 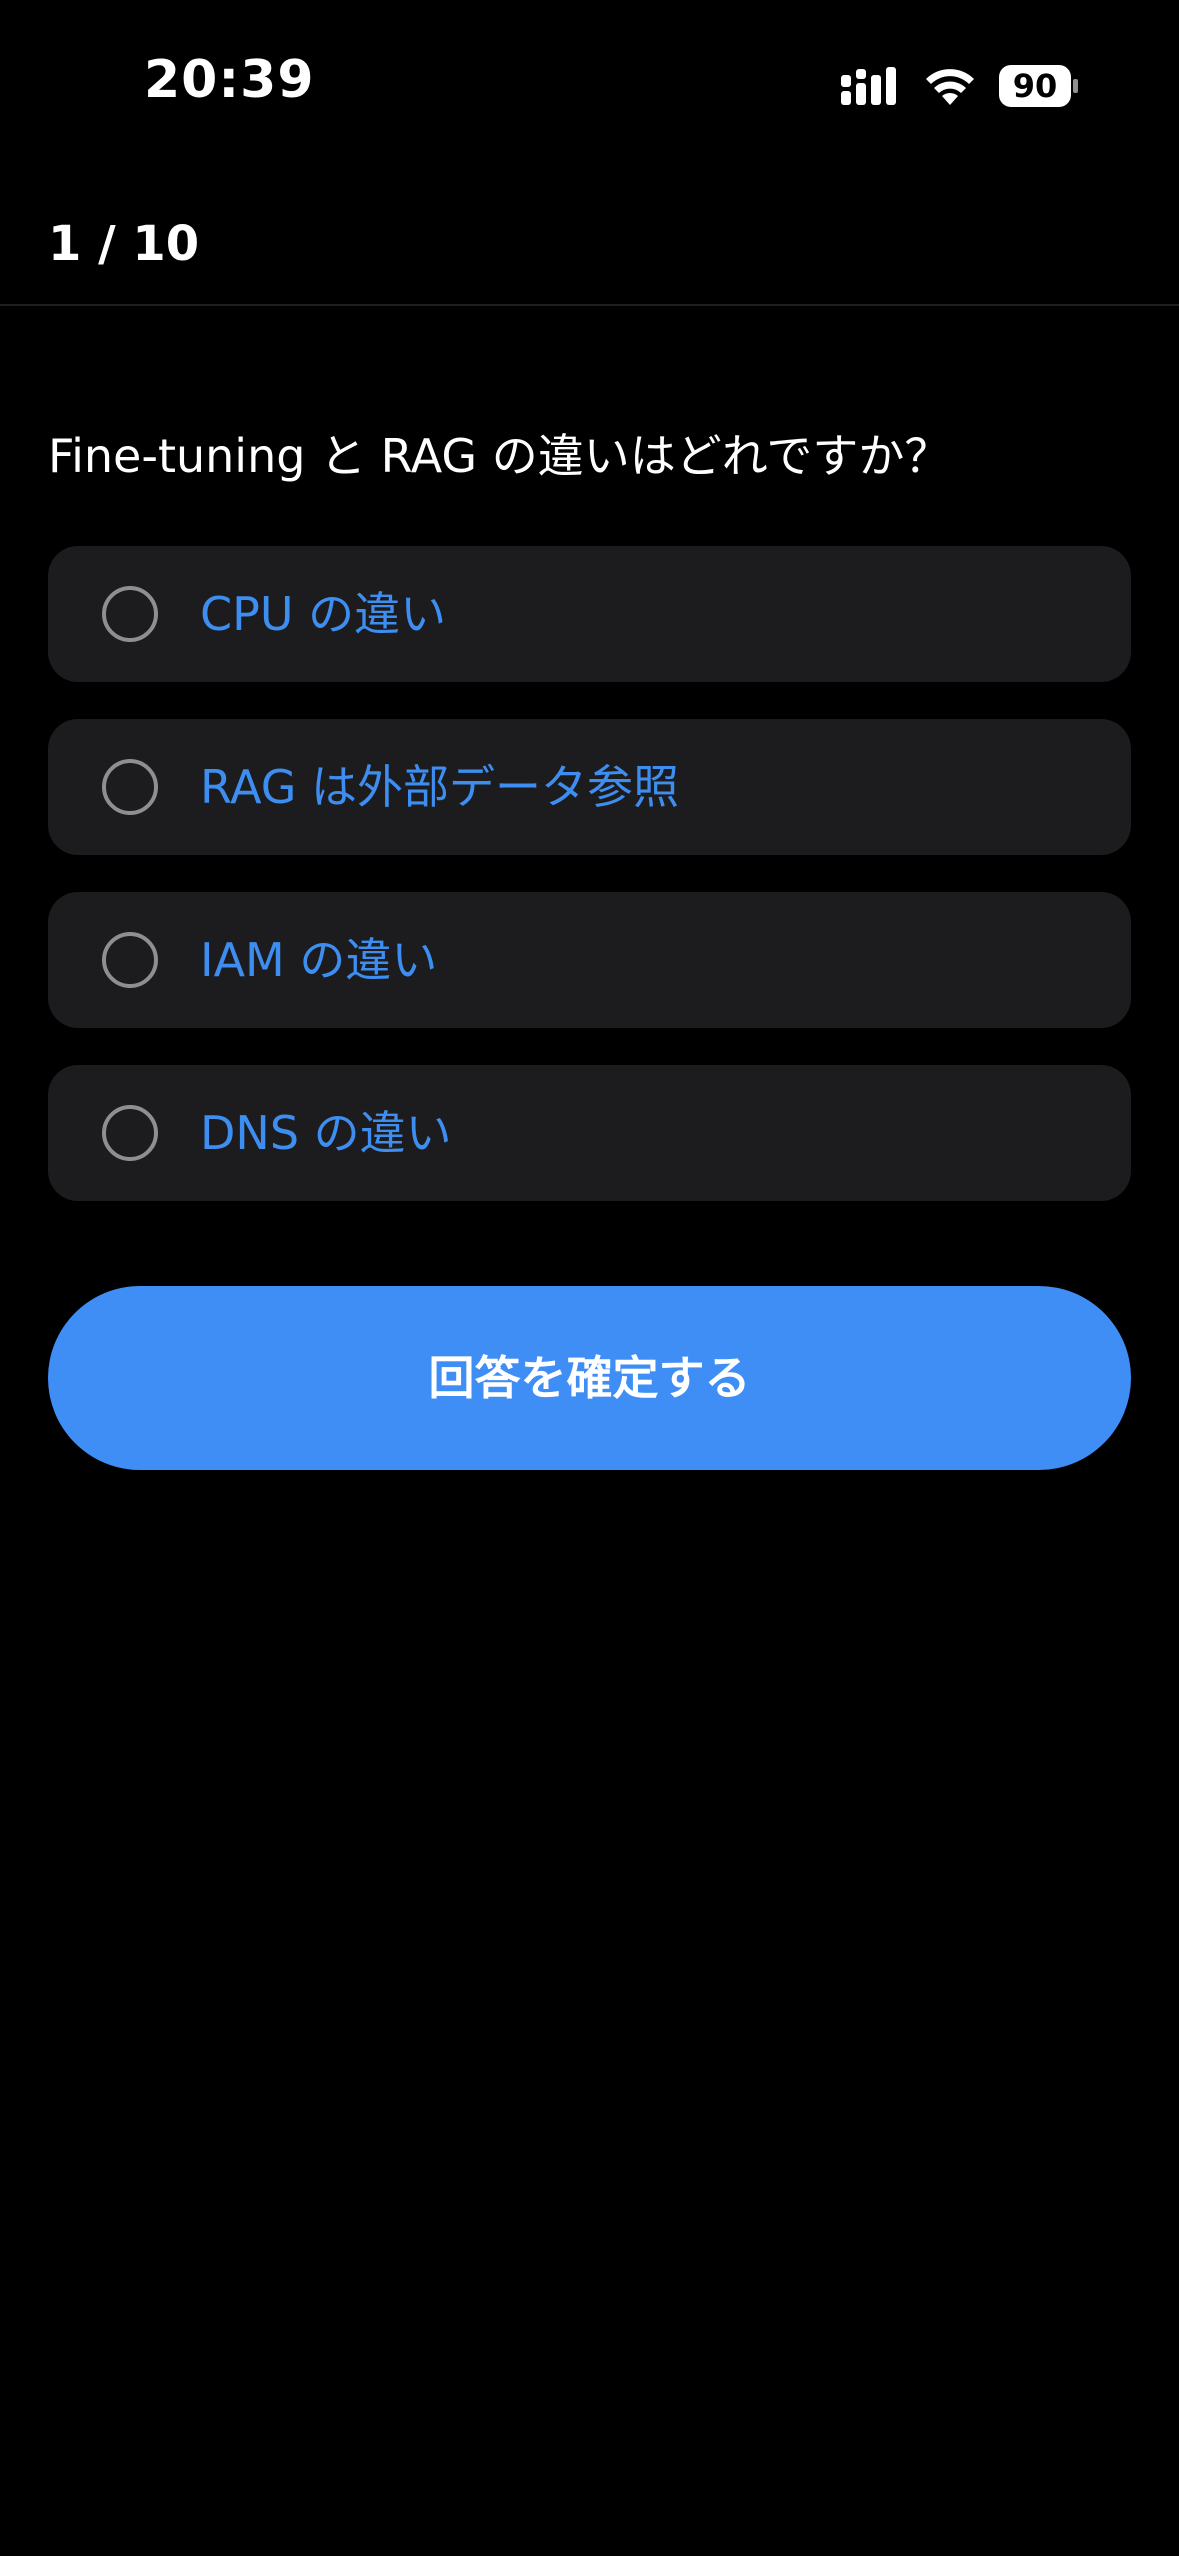 What do you see at coordinates (950, 86) in the screenshot?
I see `wifi-icon` at bounding box center [950, 86].